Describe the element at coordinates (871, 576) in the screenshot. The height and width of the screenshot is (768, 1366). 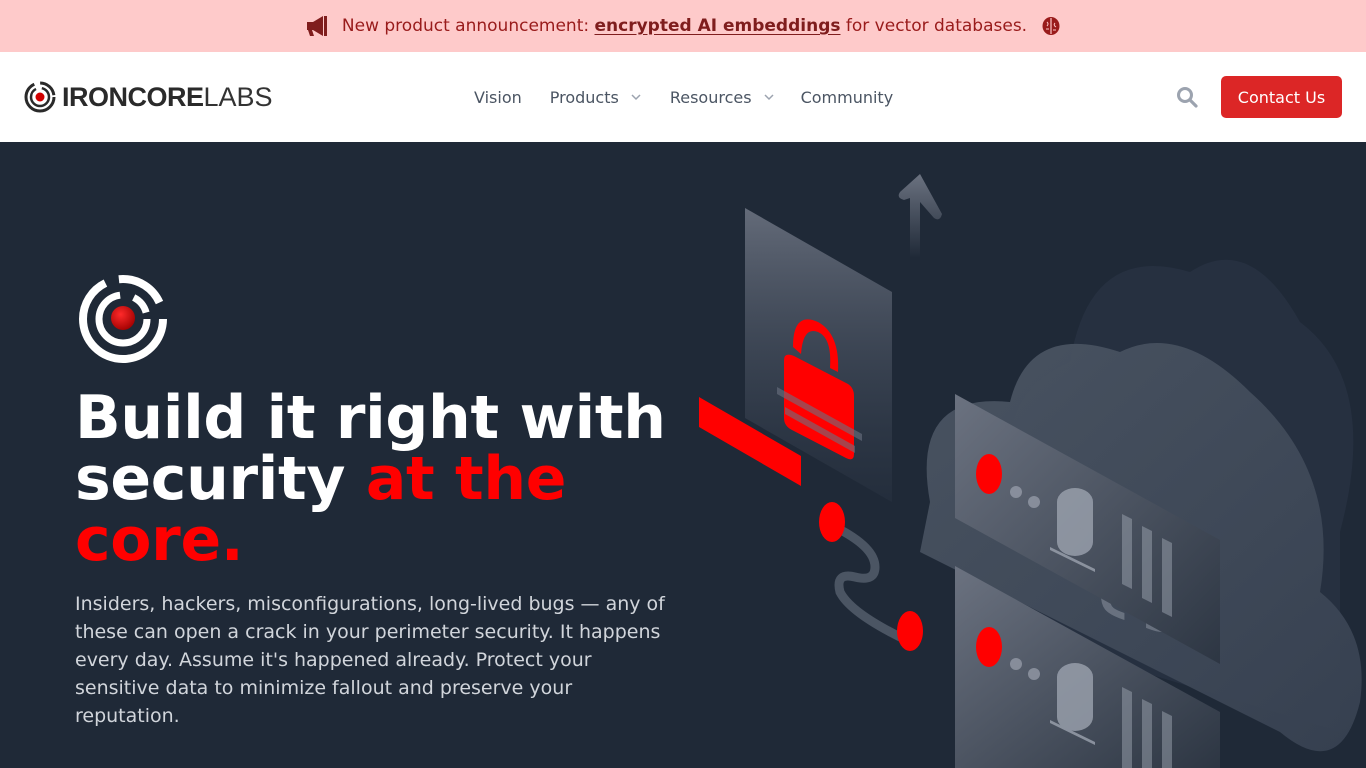
I see `cable-connector-shape` at that location.